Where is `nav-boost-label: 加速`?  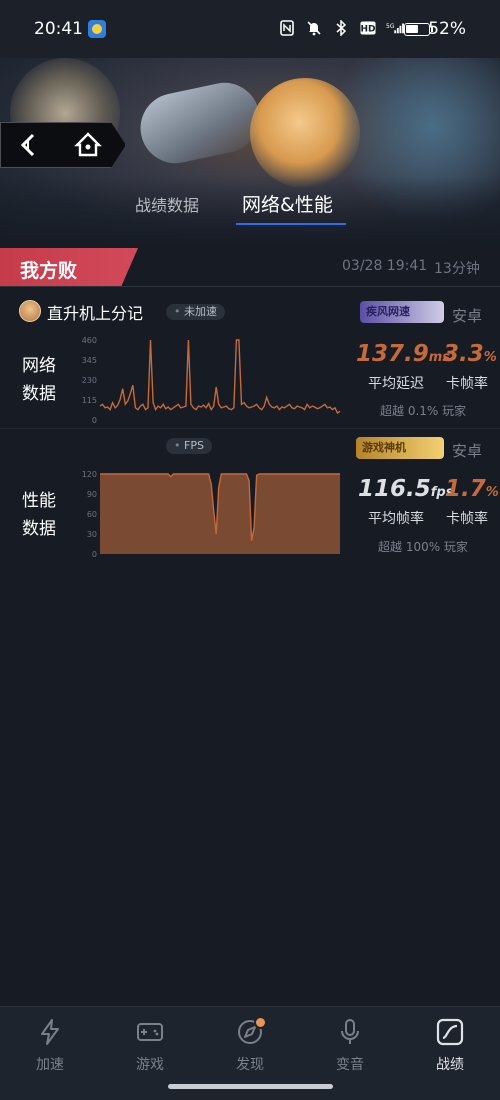
nav-boost-label: 加速 is located at coordinates (50, 1065).